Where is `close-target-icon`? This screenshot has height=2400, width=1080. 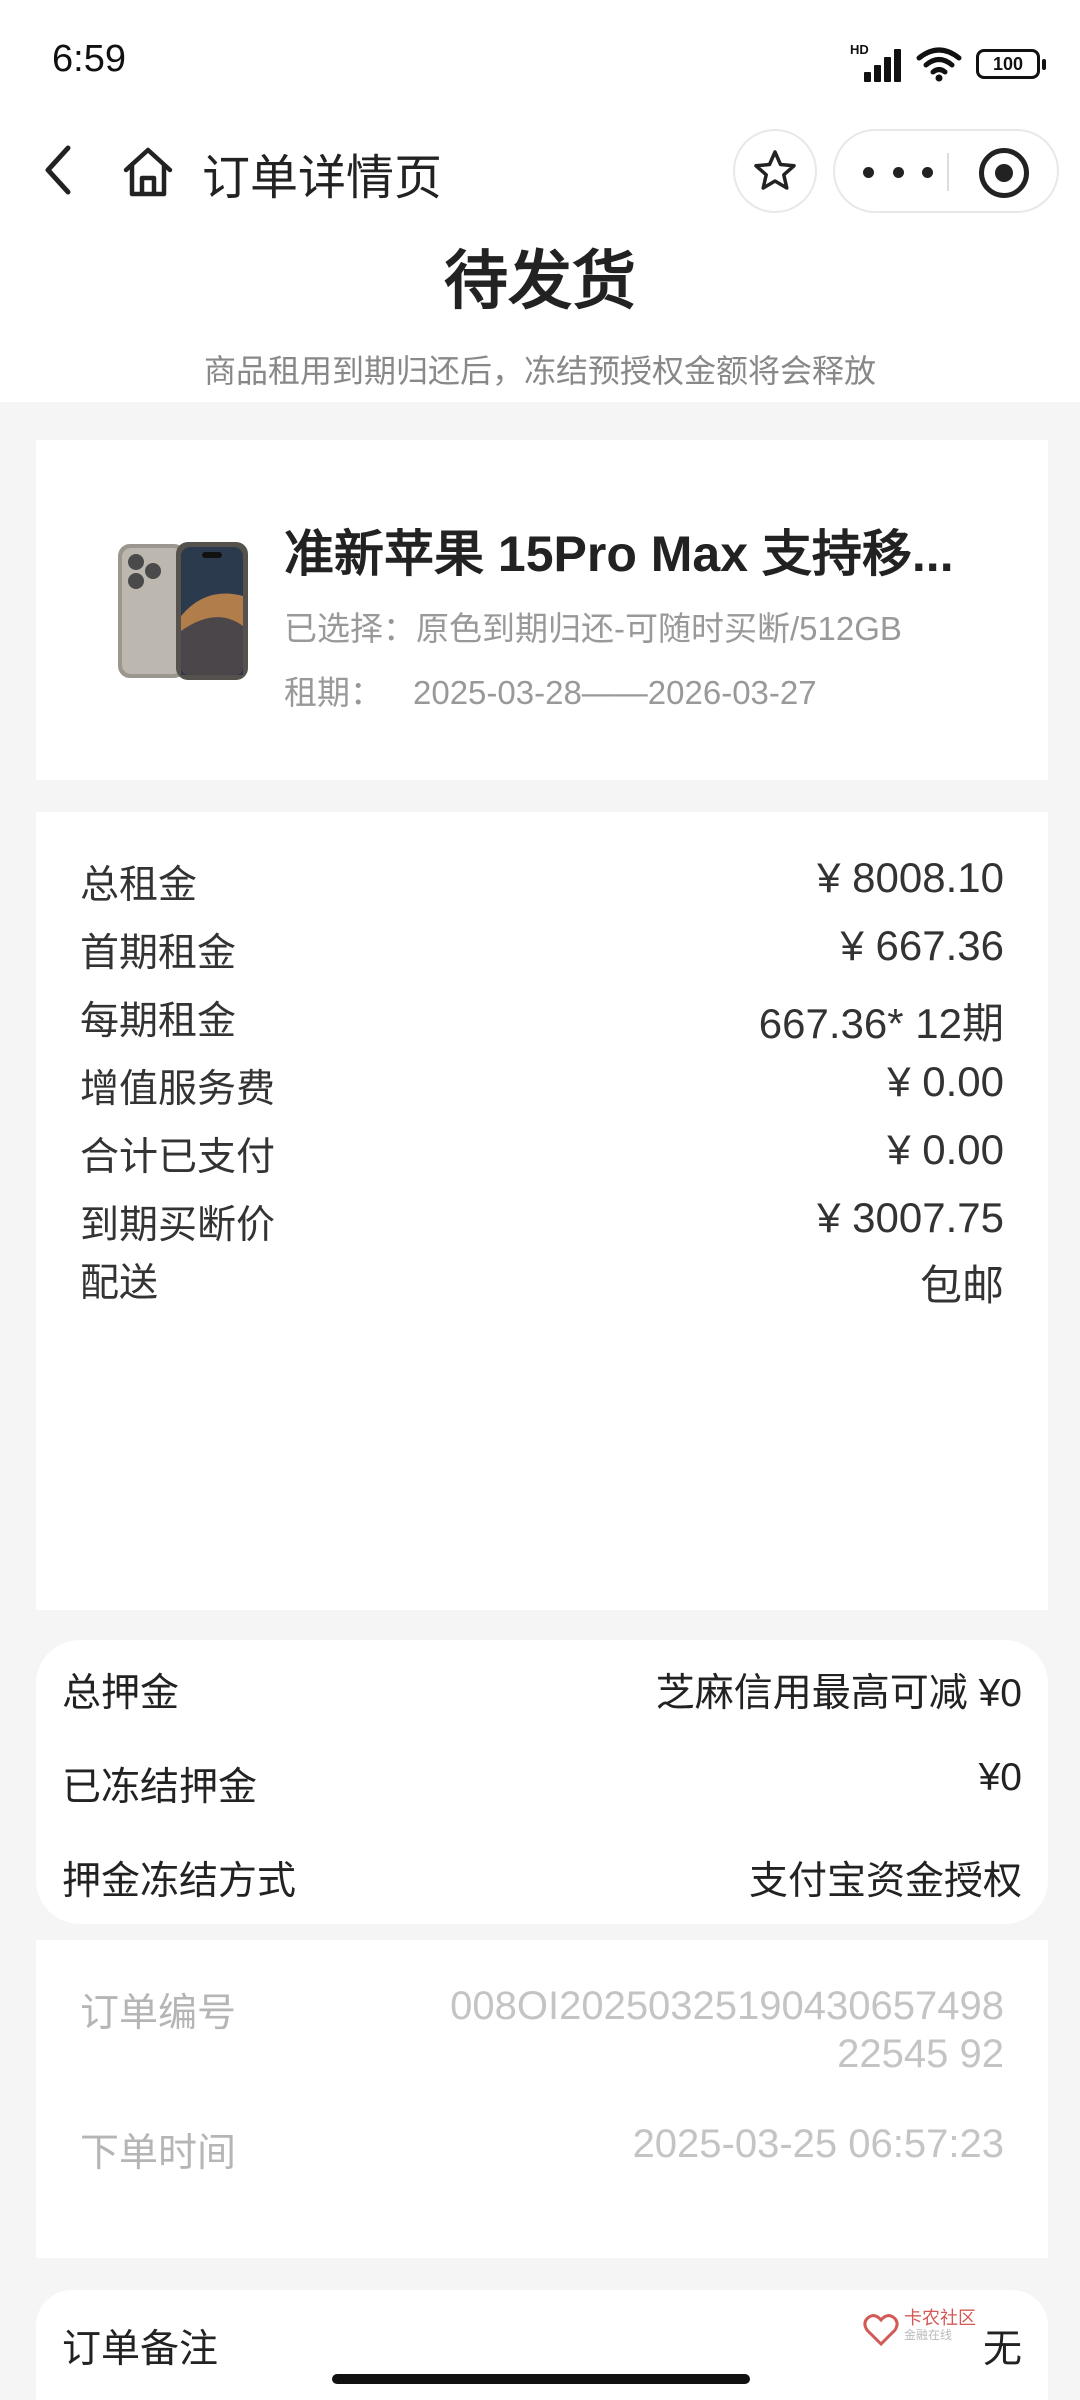 close-target-icon is located at coordinates (1004, 173).